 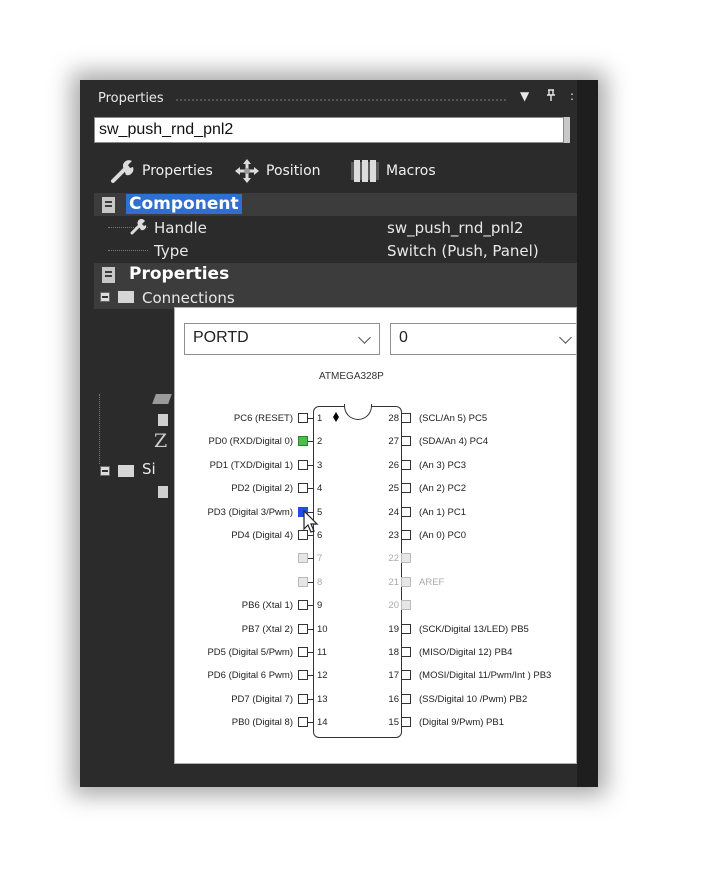 What do you see at coordinates (134, 454) in the screenshot?
I see `tree-column-fragment: Z Si` at bounding box center [134, 454].